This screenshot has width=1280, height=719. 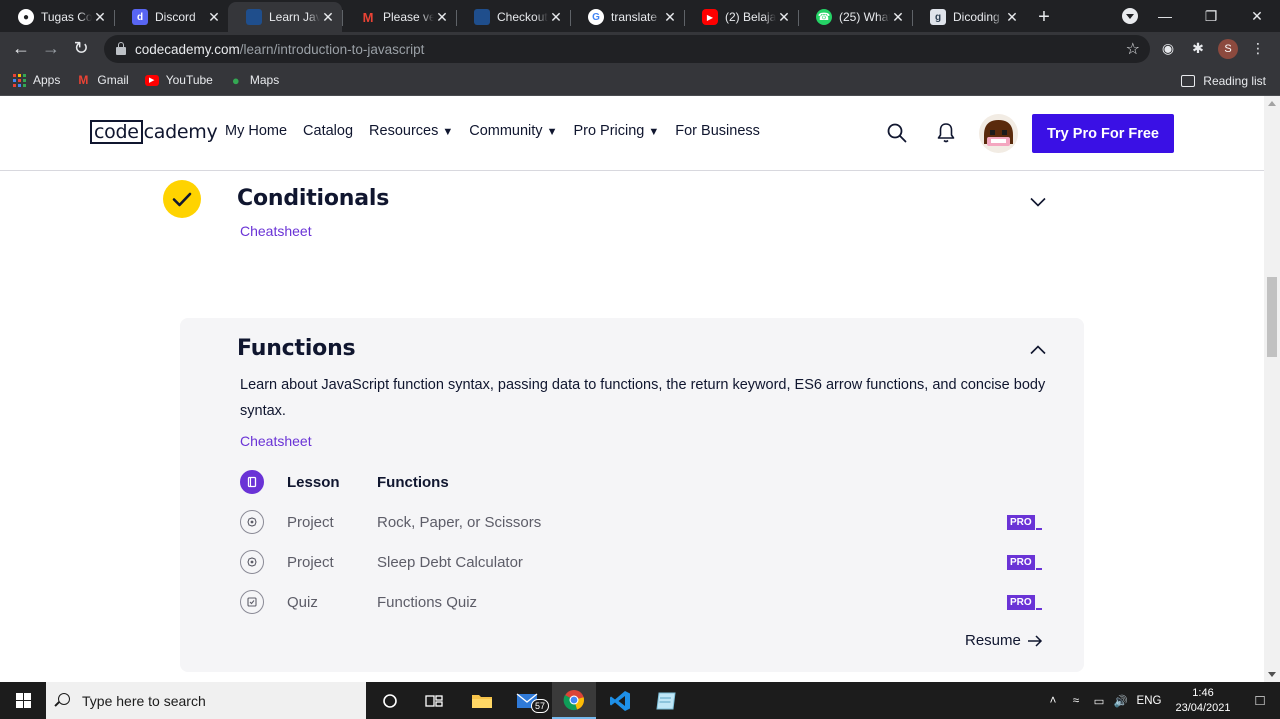 I want to click on tab-translate: G translate - Google ✕, so click(x=627, y=17).